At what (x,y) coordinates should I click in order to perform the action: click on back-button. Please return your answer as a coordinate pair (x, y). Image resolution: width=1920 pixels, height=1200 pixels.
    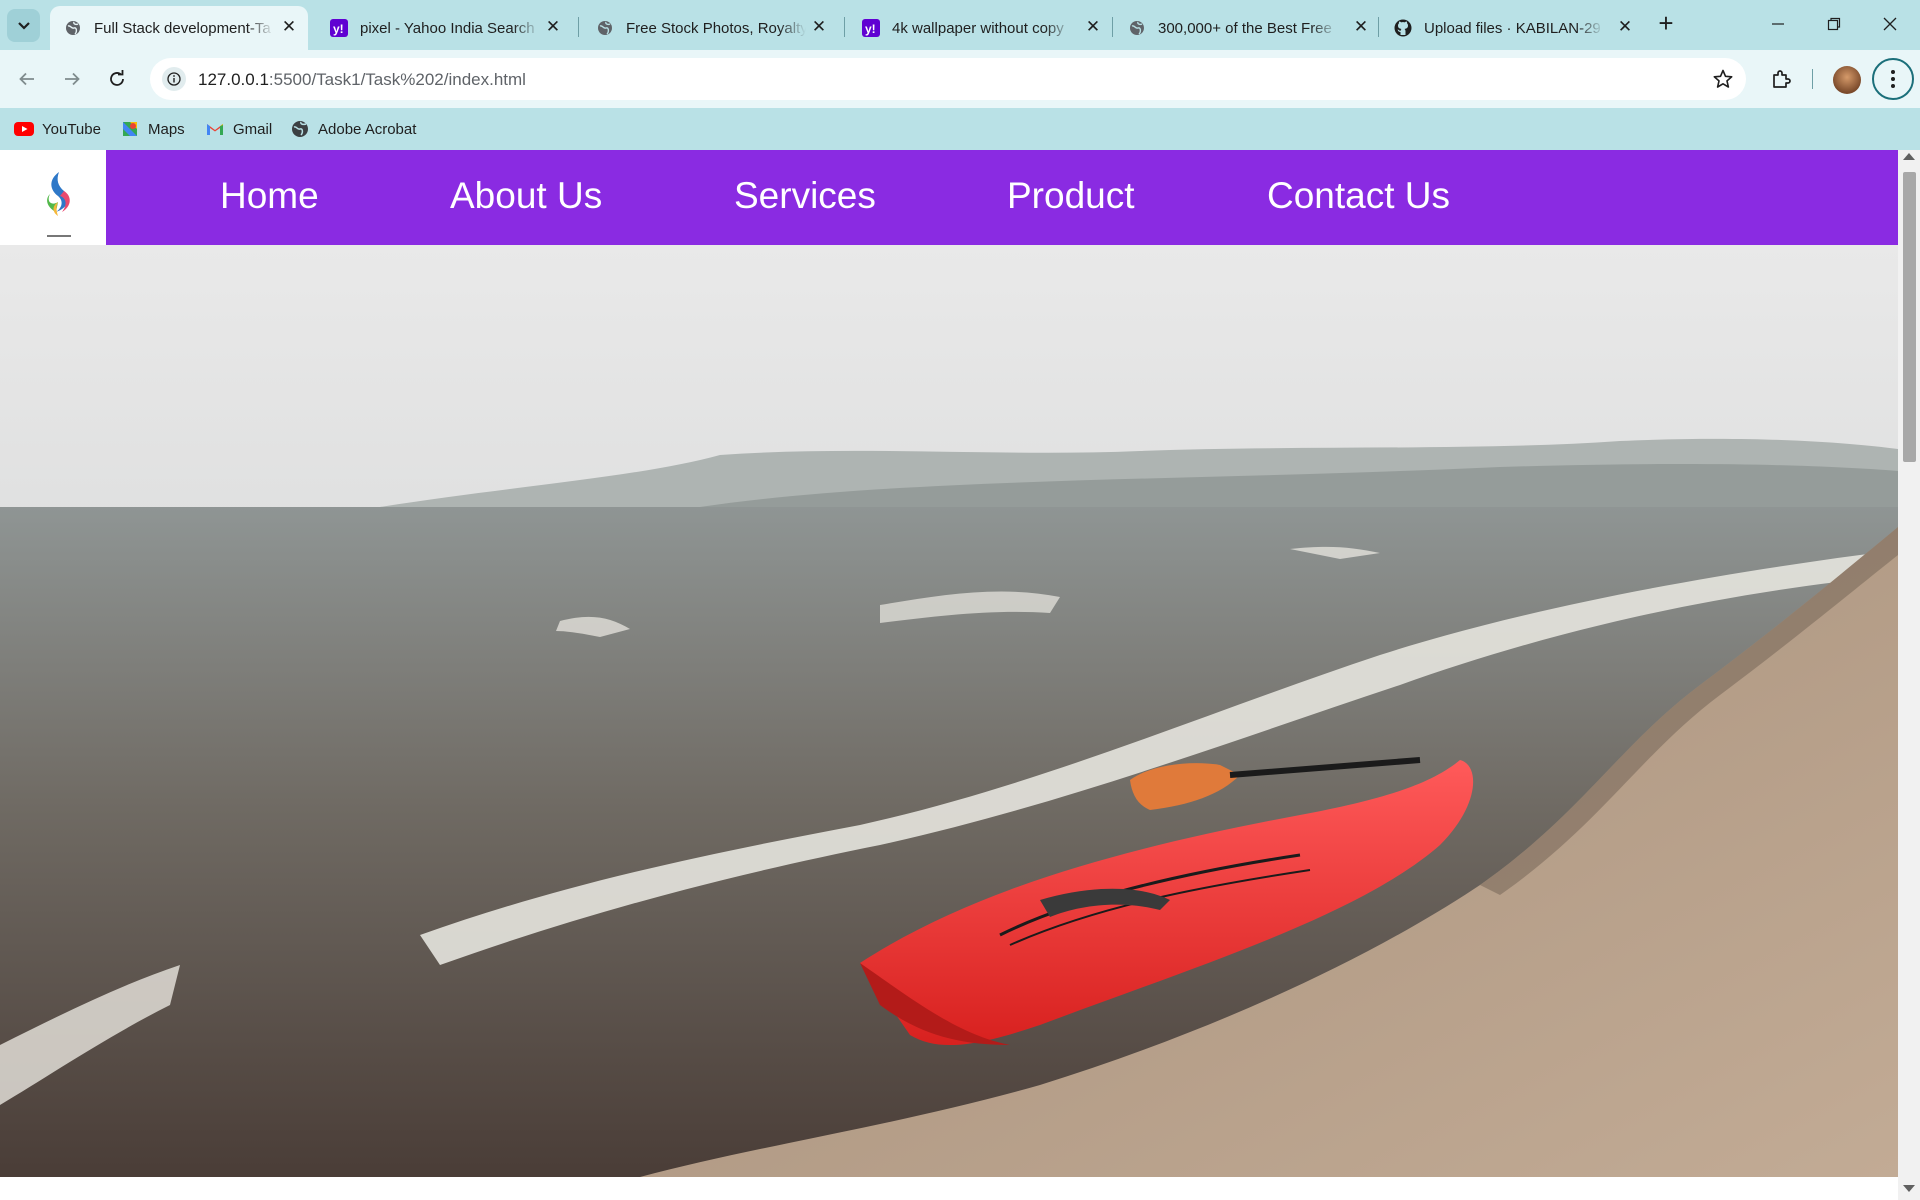
    Looking at the image, I should click on (27, 79).